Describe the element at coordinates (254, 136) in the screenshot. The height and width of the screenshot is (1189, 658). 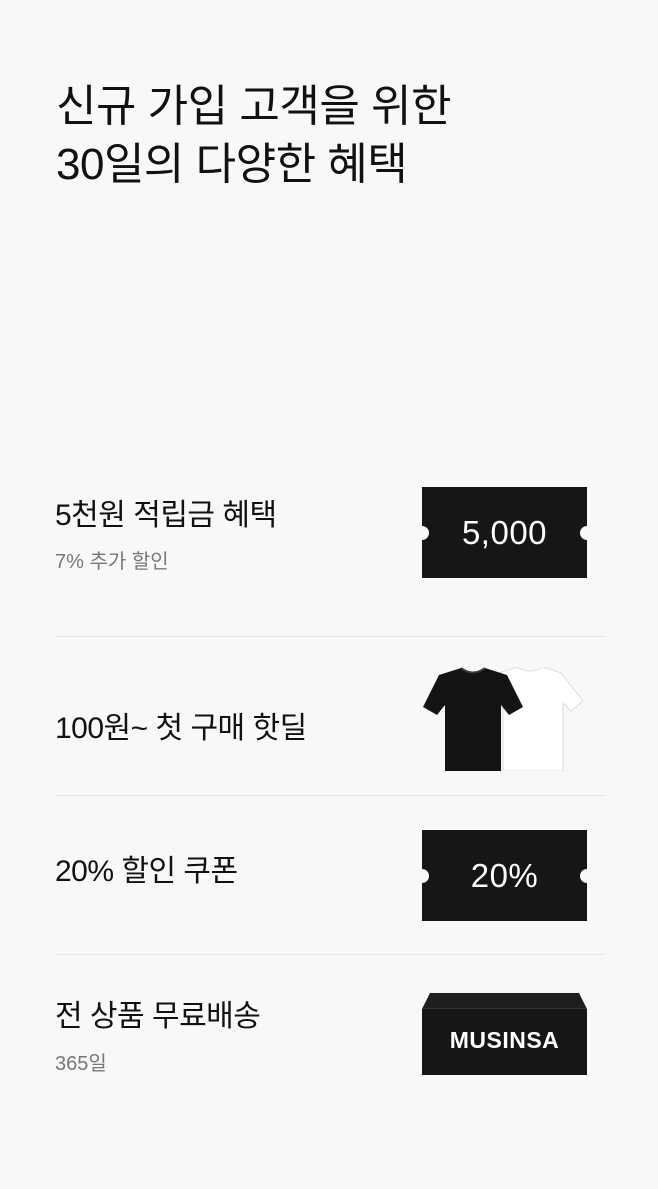
I see `page-title: 신규 가입 고객을 위한 30일의 다양한 혜택` at that location.